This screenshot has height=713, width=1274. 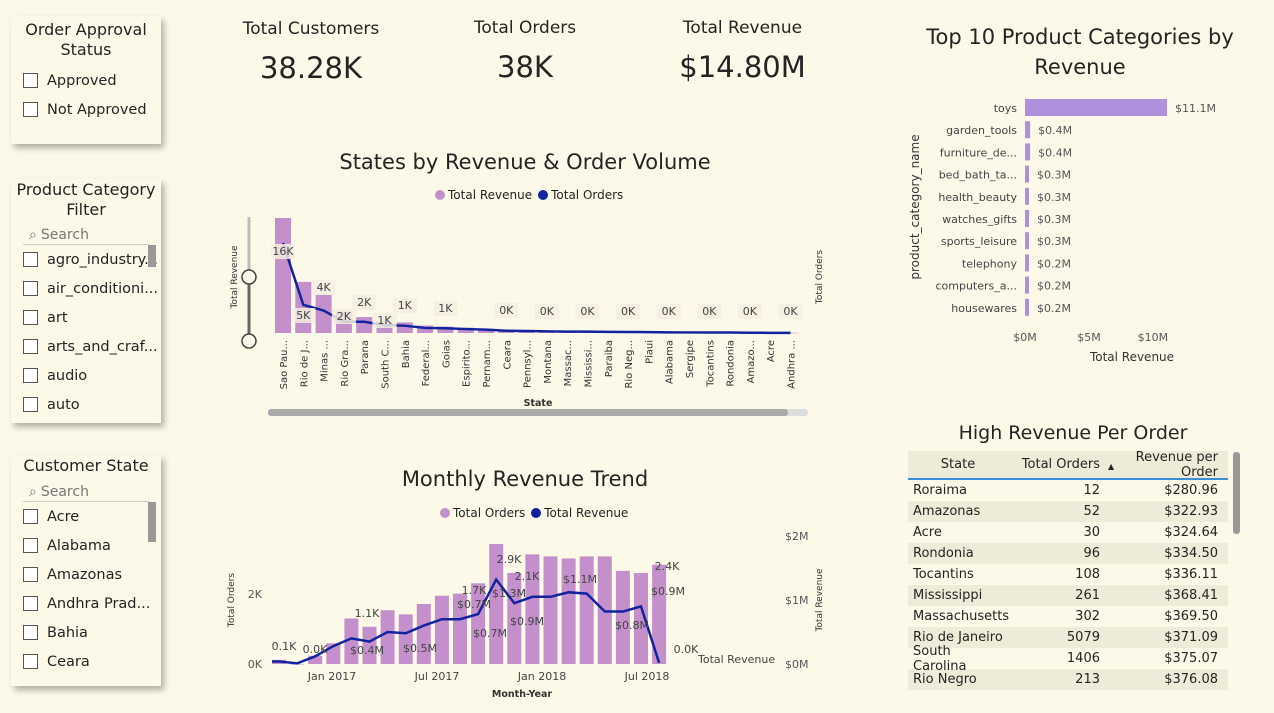 What do you see at coordinates (668, 591) in the screenshot?
I see `data-label: $0.9M` at bounding box center [668, 591].